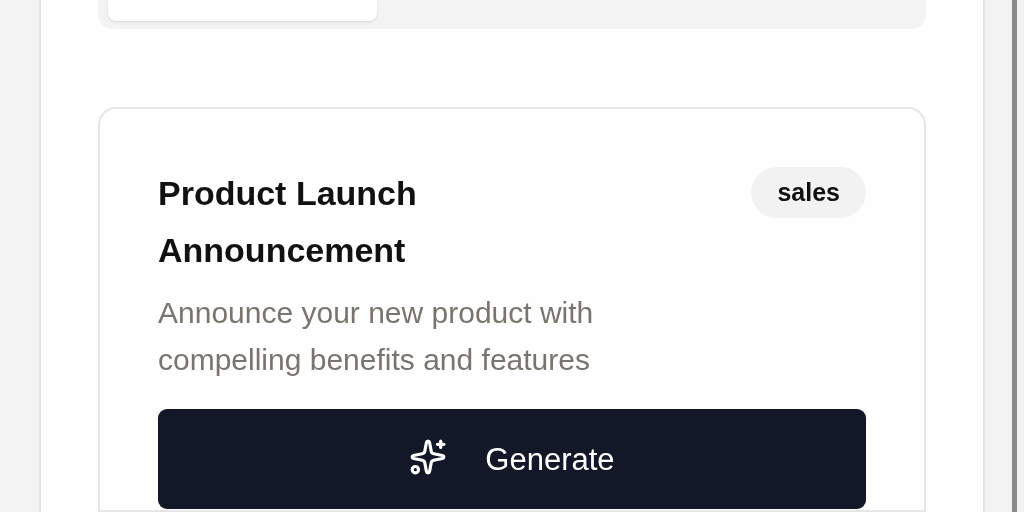 The height and width of the screenshot is (512, 1024). Describe the element at coordinates (242, 10) in the screenshot. I see `tab` at that location.